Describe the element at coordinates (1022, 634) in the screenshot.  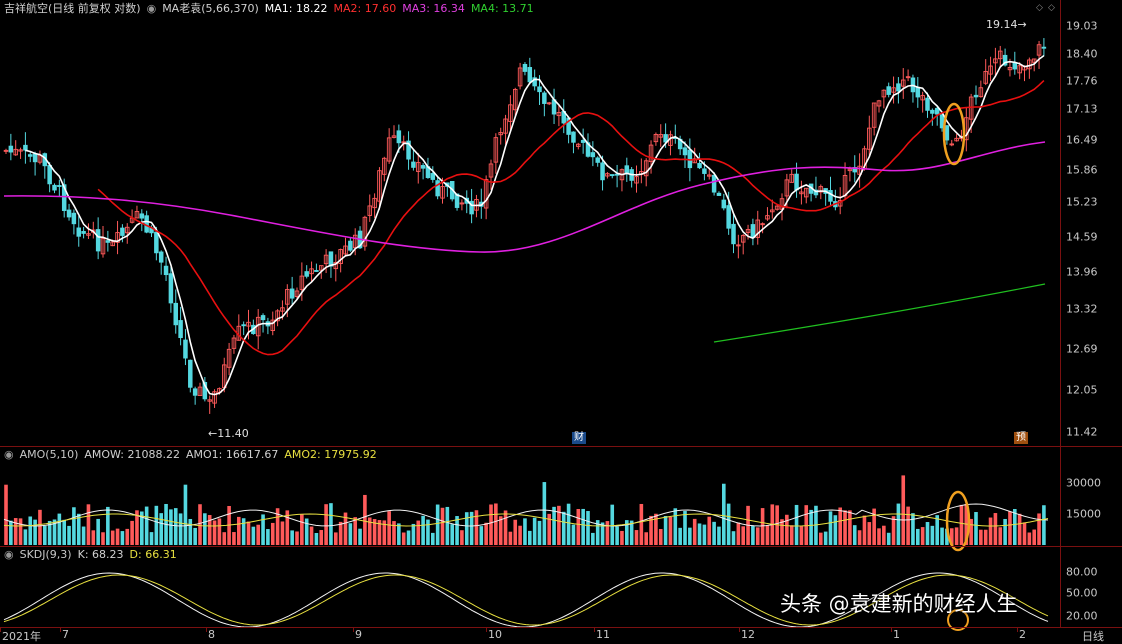
I see `time-axis-label: 2` at that location.